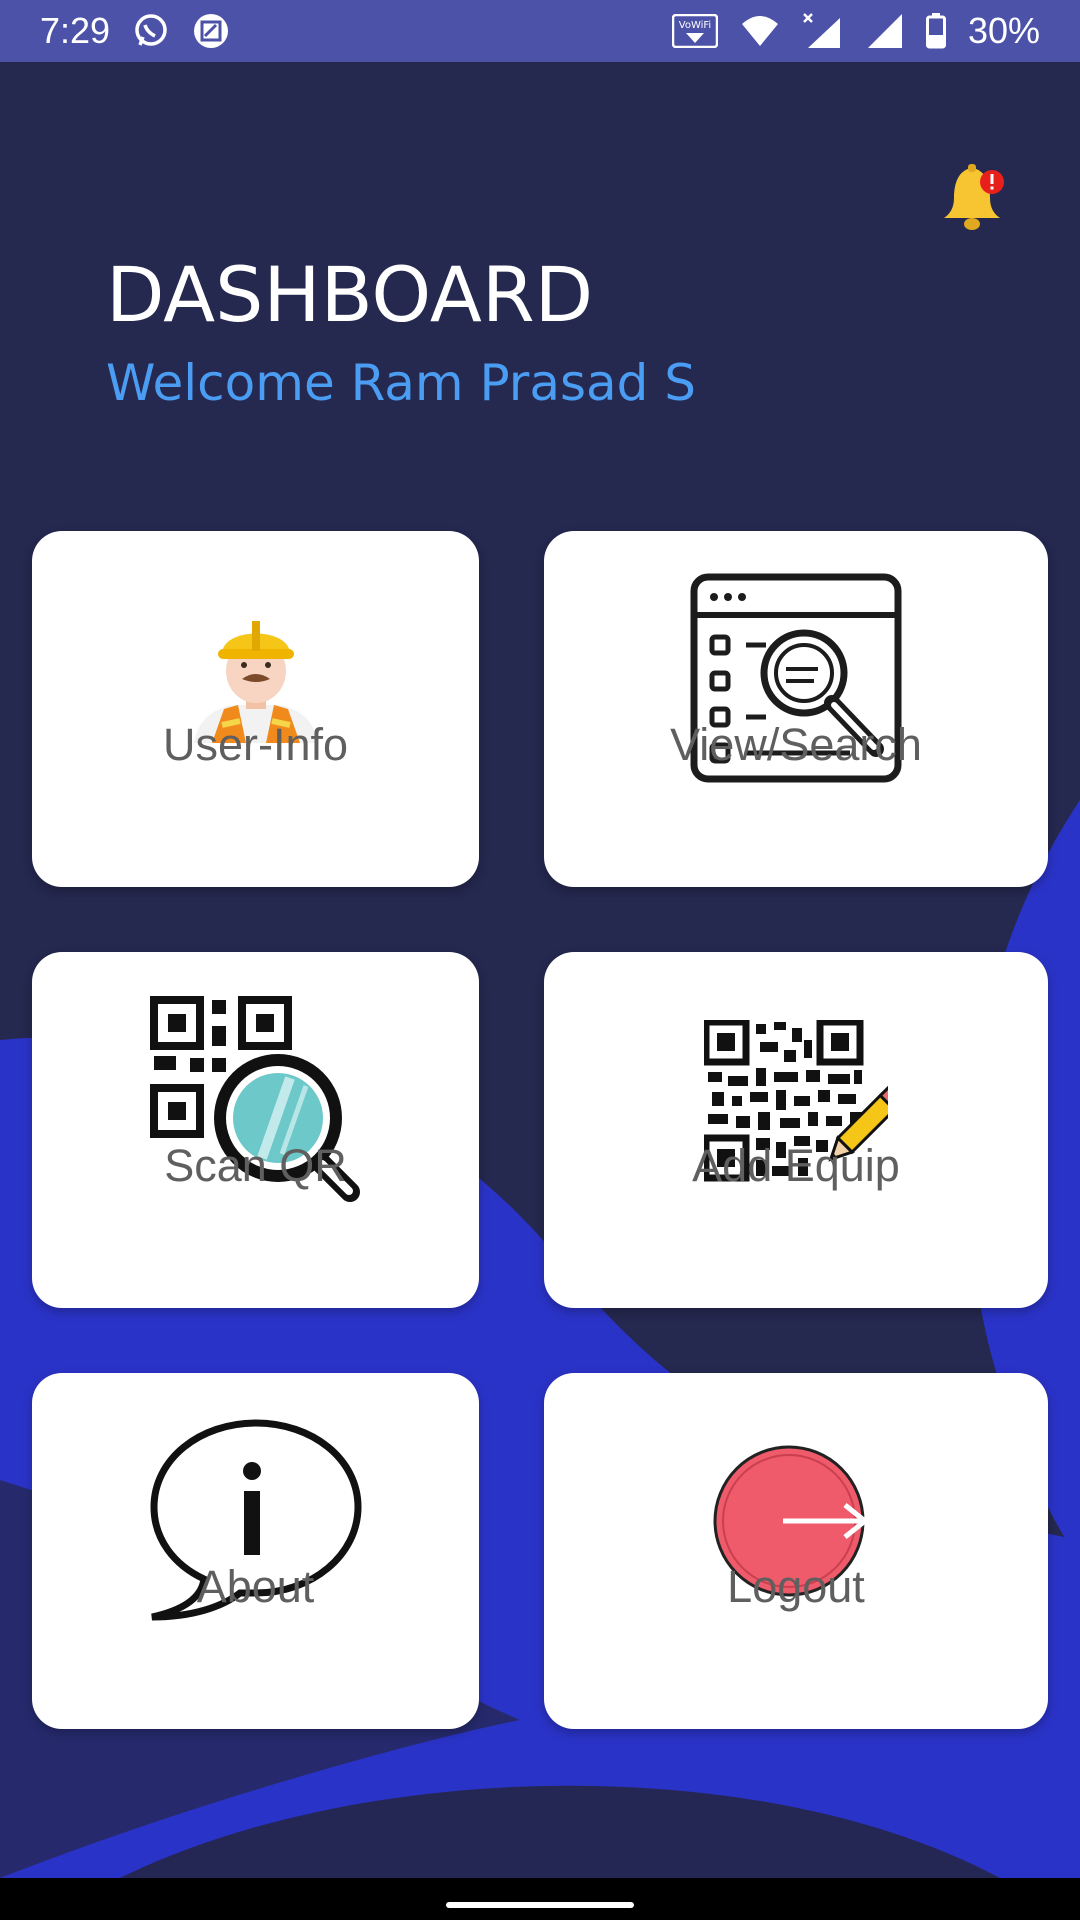 The width and height of the screenshot is (1080, 1920). I want to click on tile-label-logout: Logout, so click(796, 1586).